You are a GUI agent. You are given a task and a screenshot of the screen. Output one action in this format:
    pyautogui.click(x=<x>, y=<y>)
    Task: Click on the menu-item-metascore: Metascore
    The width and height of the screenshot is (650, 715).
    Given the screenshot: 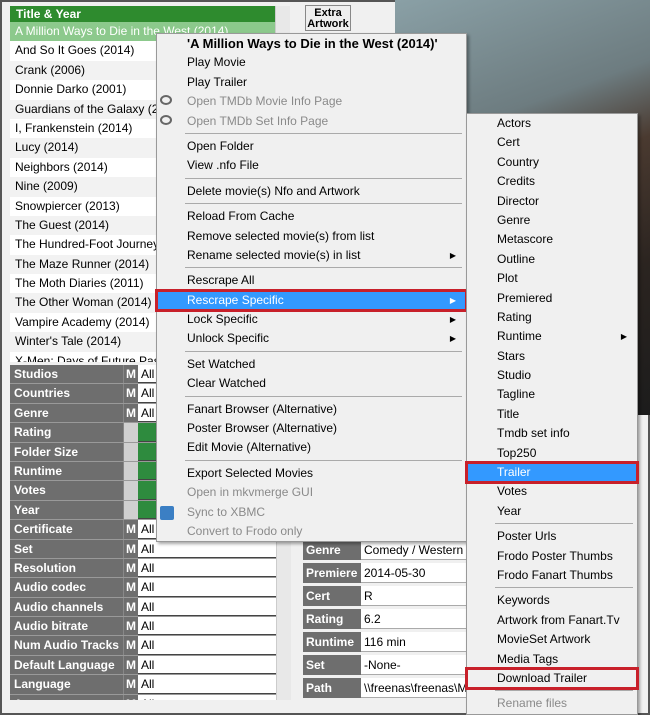 What is the action you would take?
    pyautogui.click(x=552, y=239)
    